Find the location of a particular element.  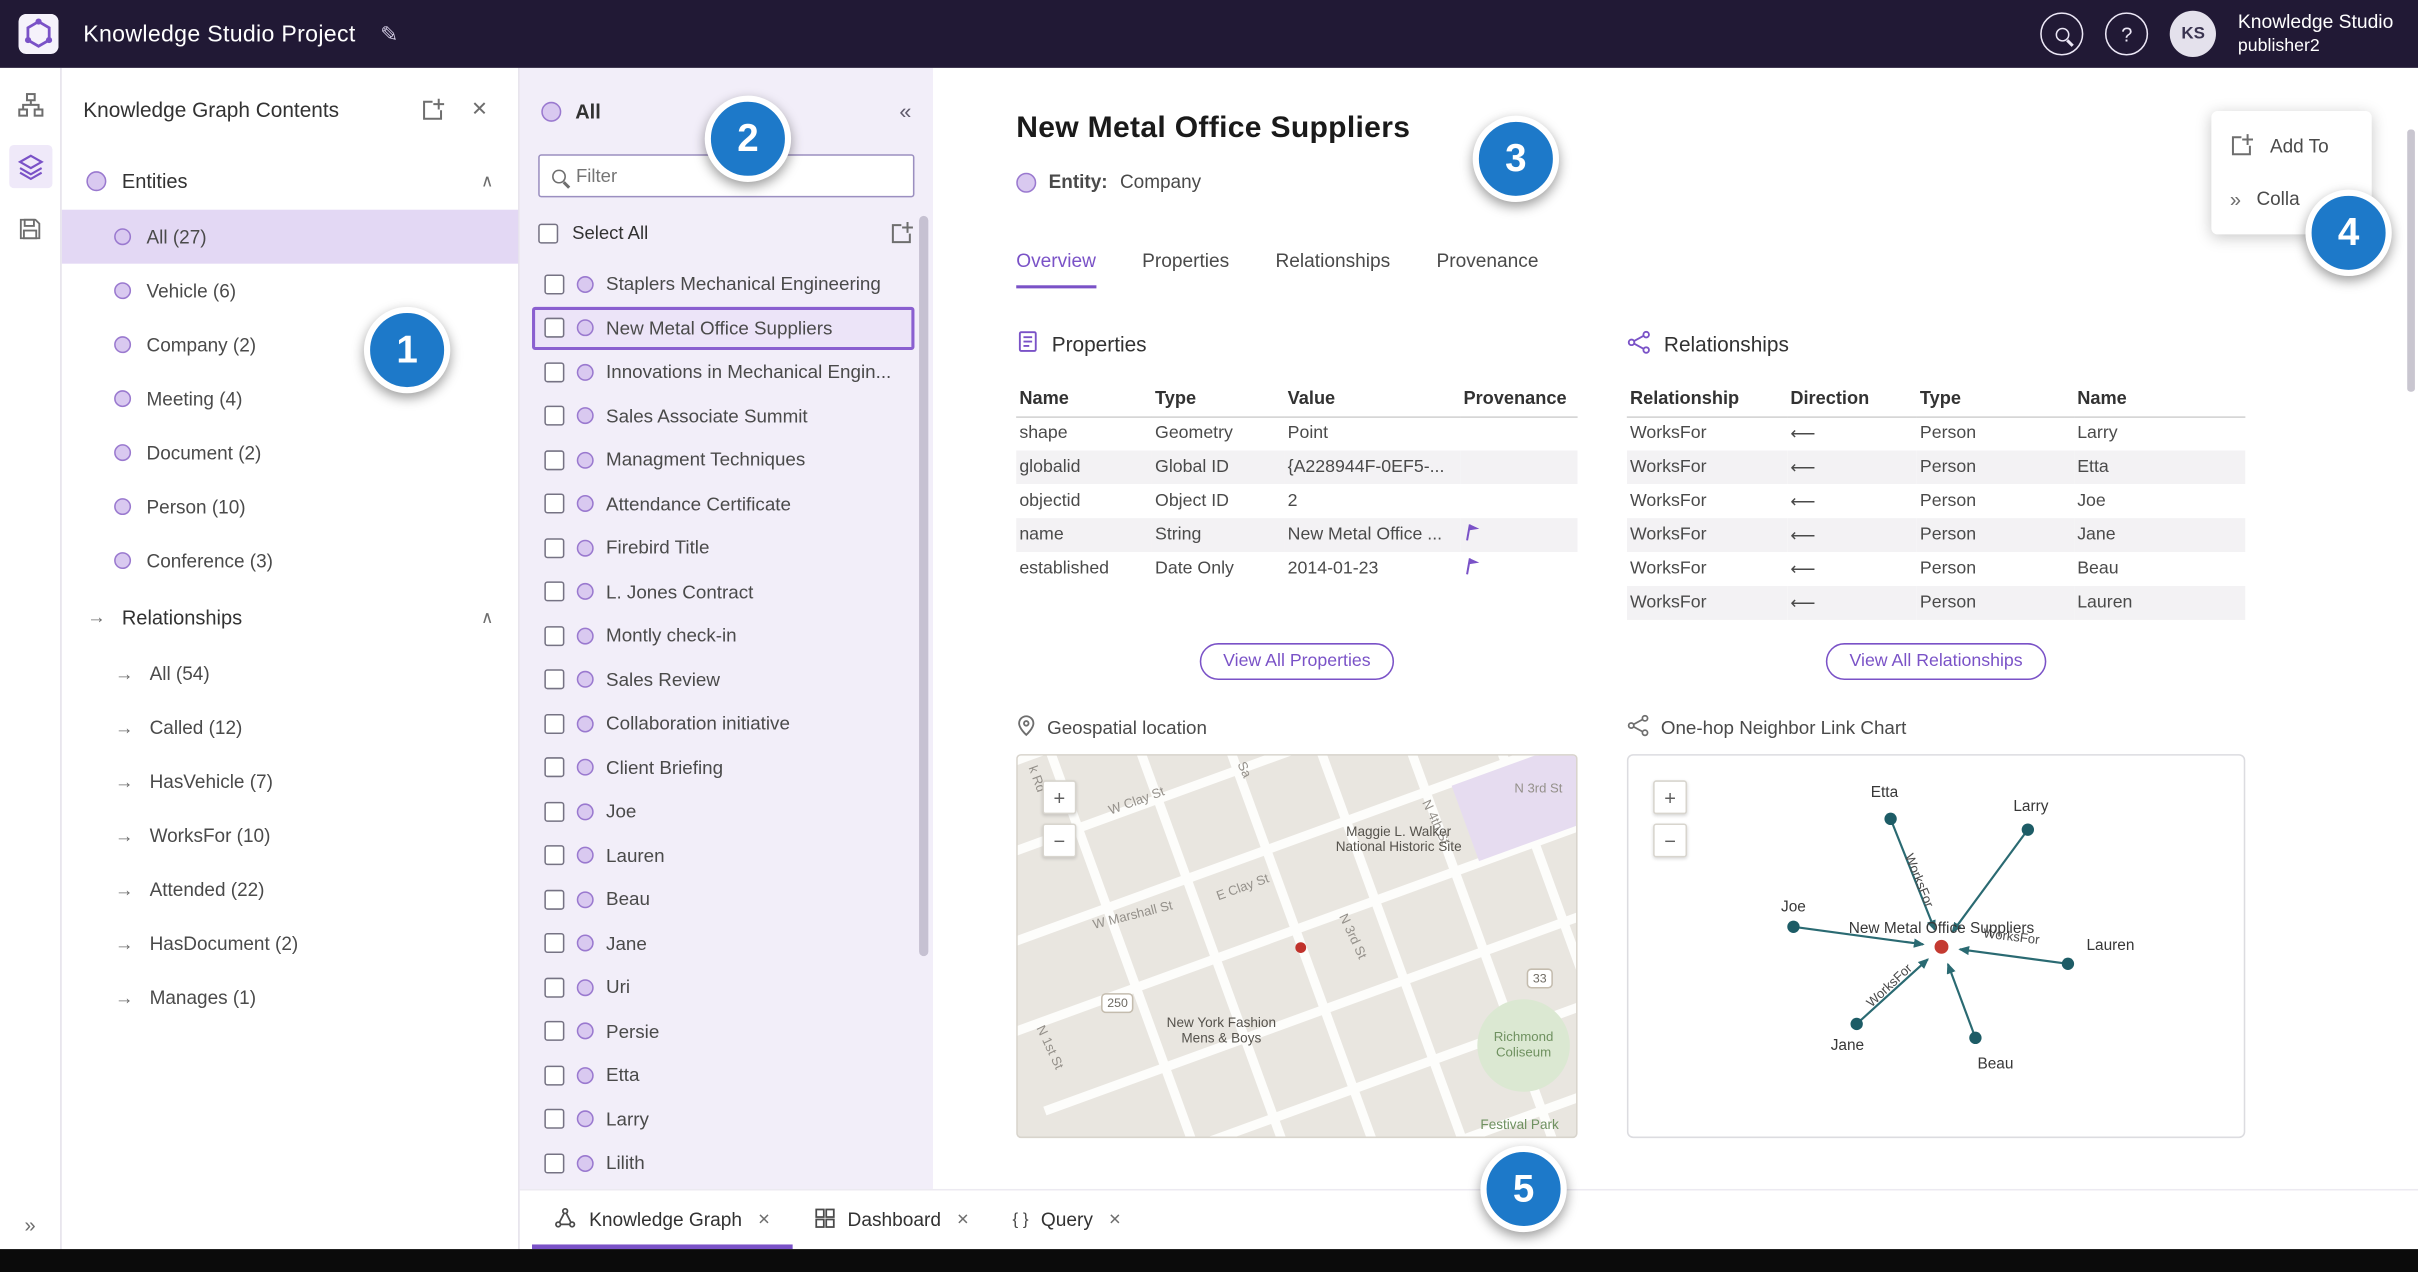

cell-name: Lauren is located at coordinates (2160, 602).